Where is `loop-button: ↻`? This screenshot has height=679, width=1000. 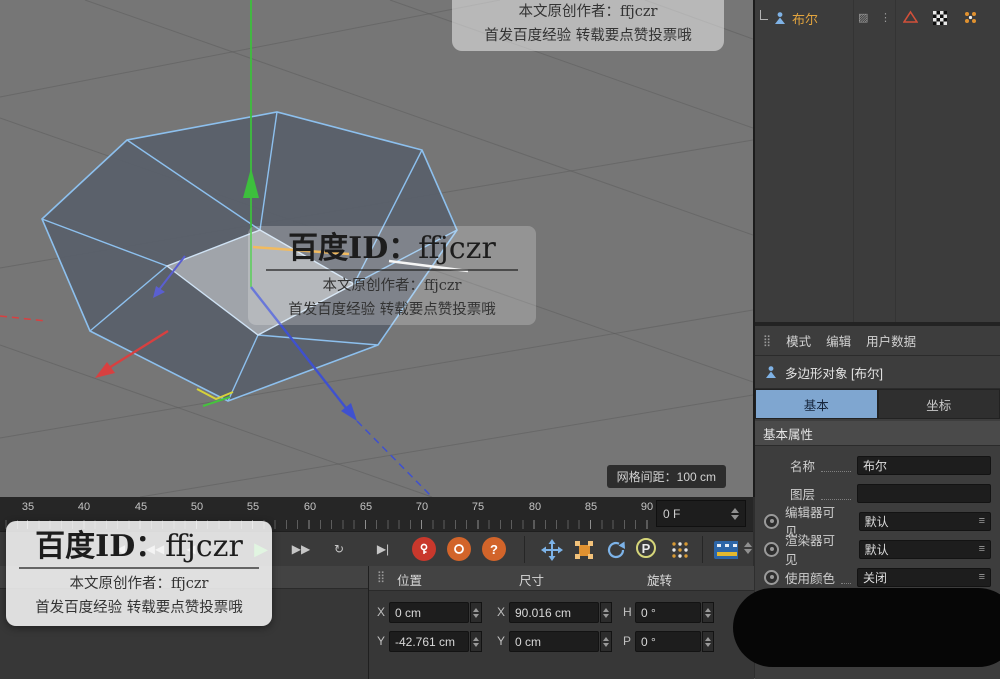 loop-button: ↻ is located at coordinates (339, 549).